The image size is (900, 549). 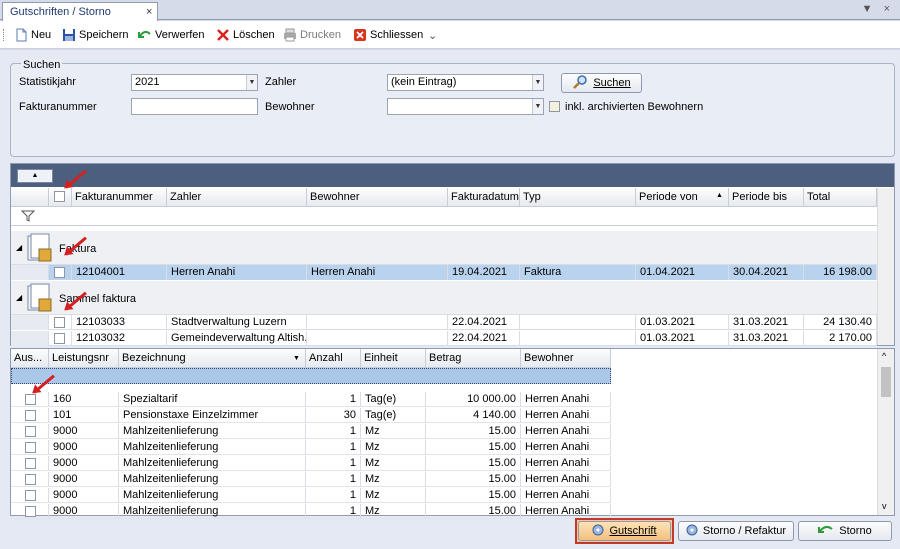 I want to click on column-header: Fakturadatum, so click(x=484, y=197).